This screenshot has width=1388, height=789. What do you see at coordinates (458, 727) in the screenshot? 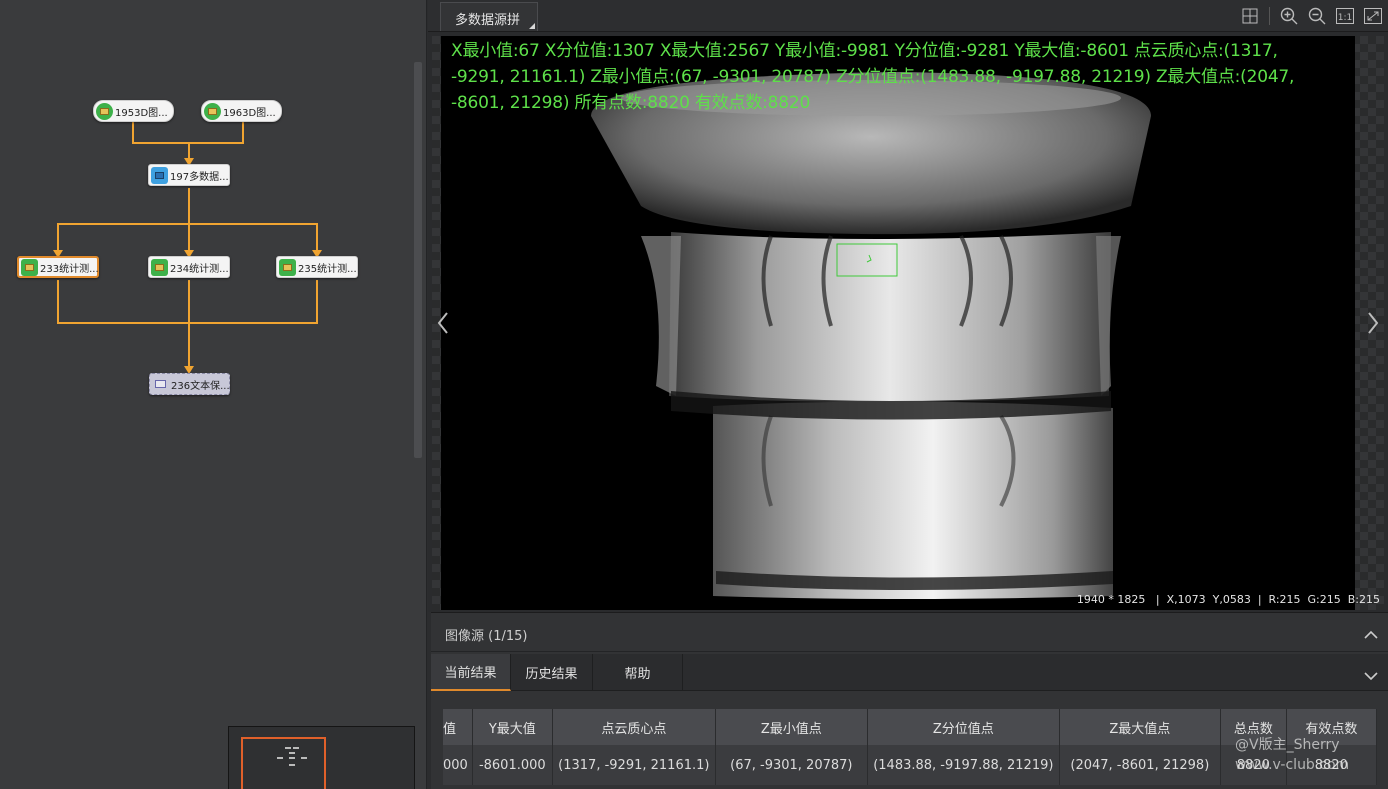
I see `column-header: 值` at bounding box center [458, 727].